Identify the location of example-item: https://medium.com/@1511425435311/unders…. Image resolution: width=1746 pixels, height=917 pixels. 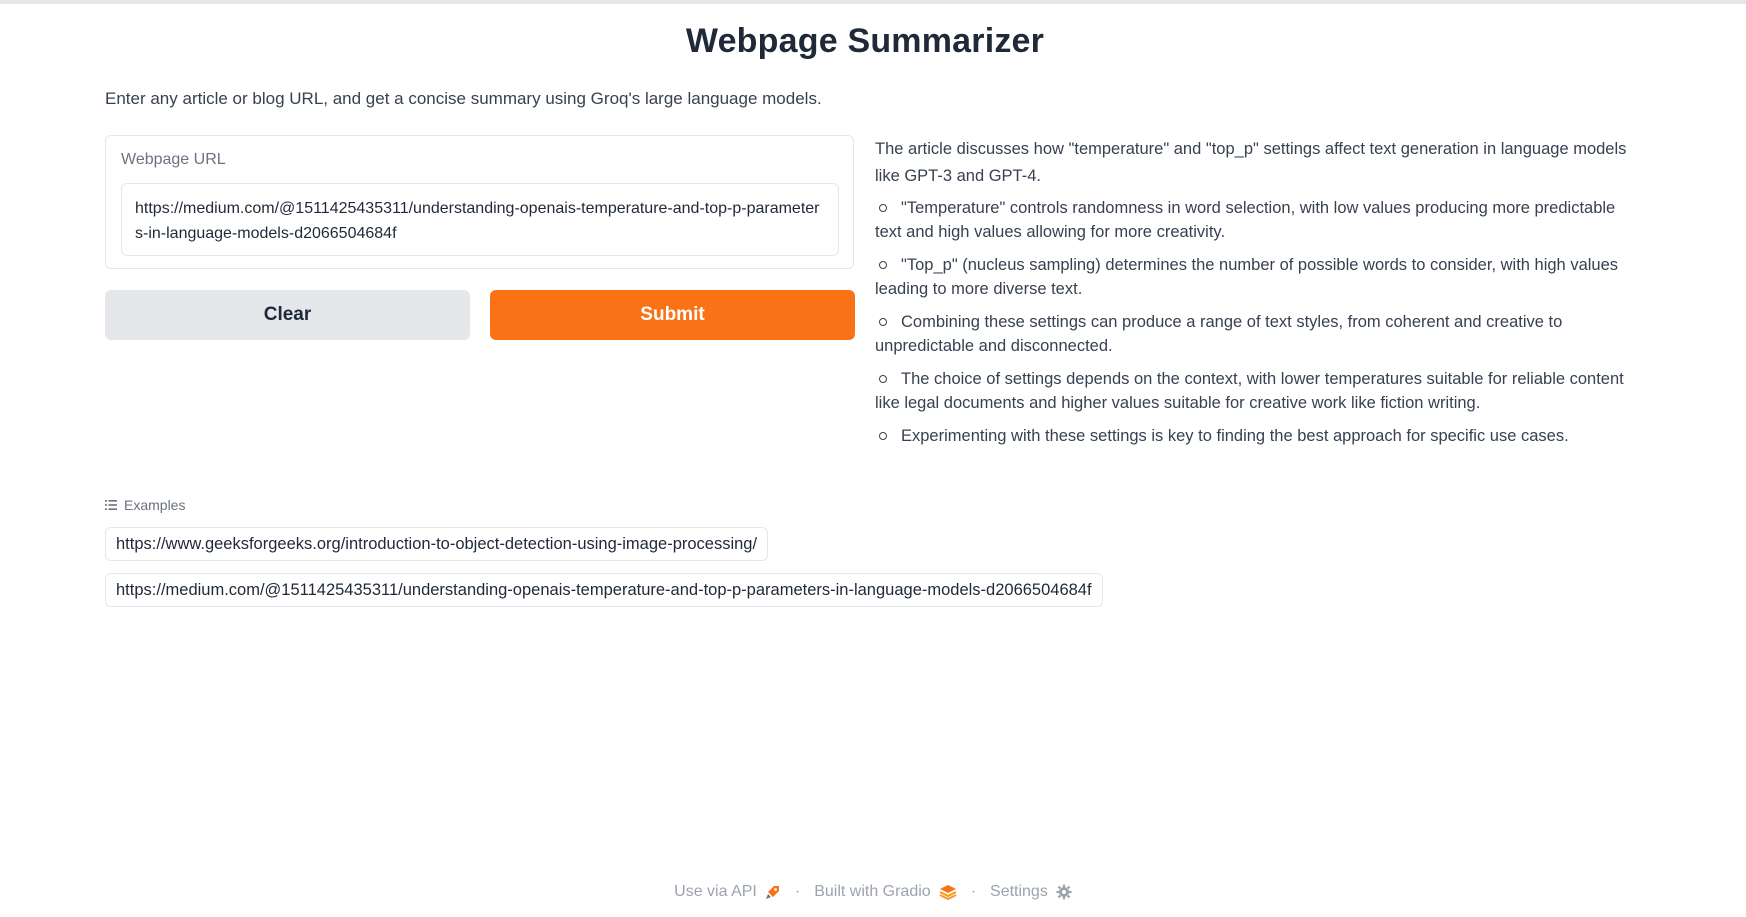
(604, 590).